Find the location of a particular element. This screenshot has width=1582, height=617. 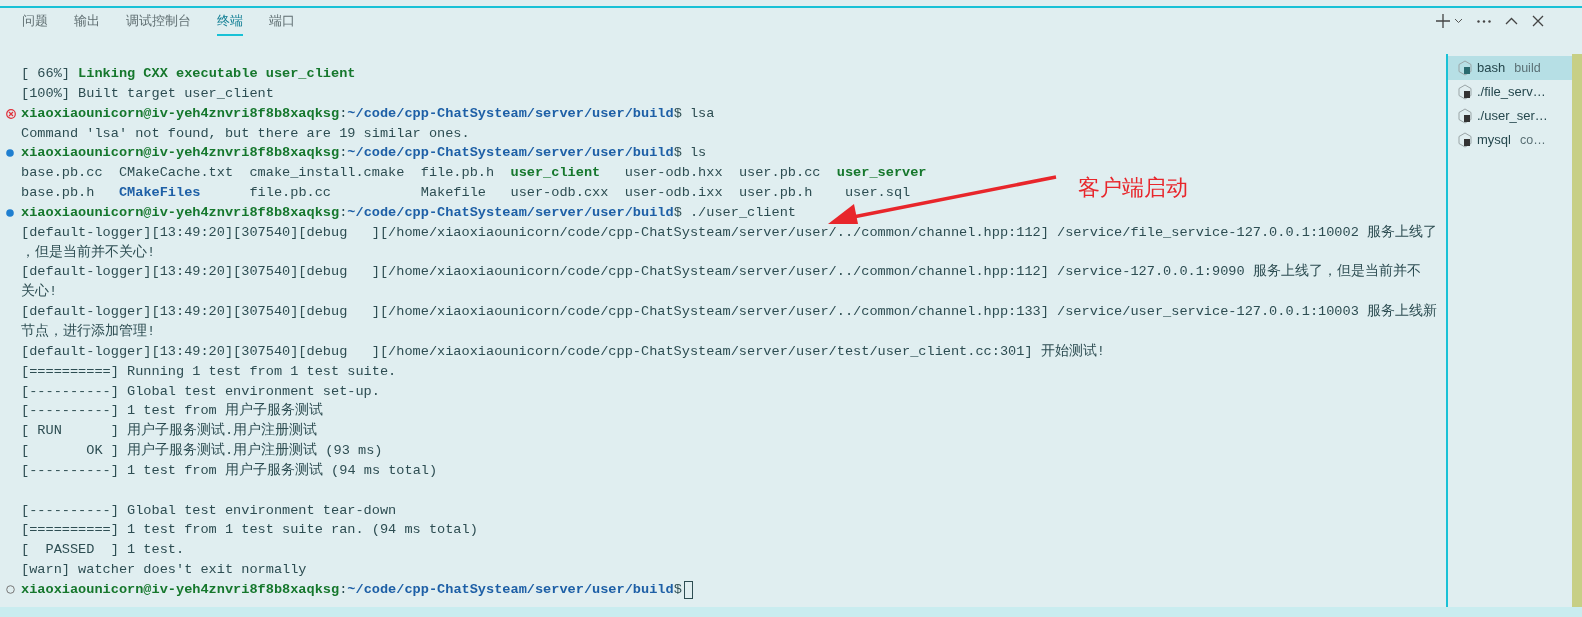

output-line: Command 'lsa' not found, but there are 19 similar ones. is located at coordinates (245, 133).